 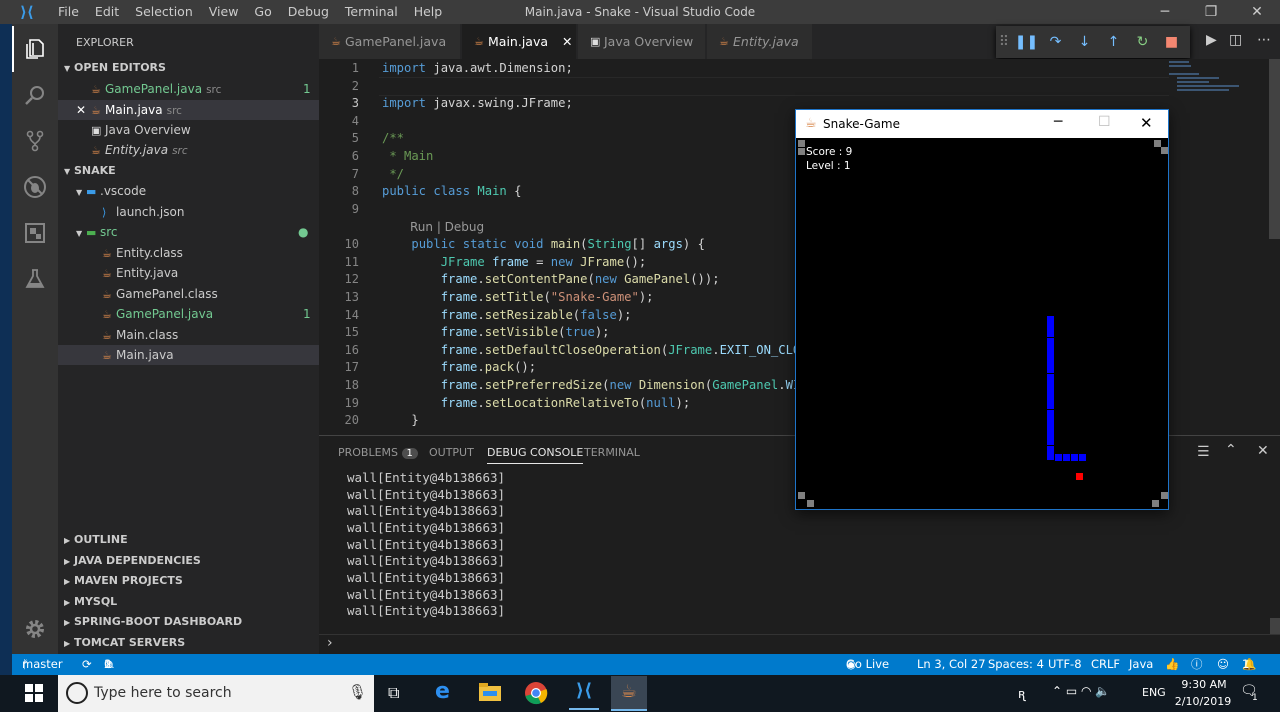 What do you see at coordinates (188, 191) in the screenshot?
I see `tree-folder-vscode: ▼ ▬ .vscode` at bounding box center [188, 191].